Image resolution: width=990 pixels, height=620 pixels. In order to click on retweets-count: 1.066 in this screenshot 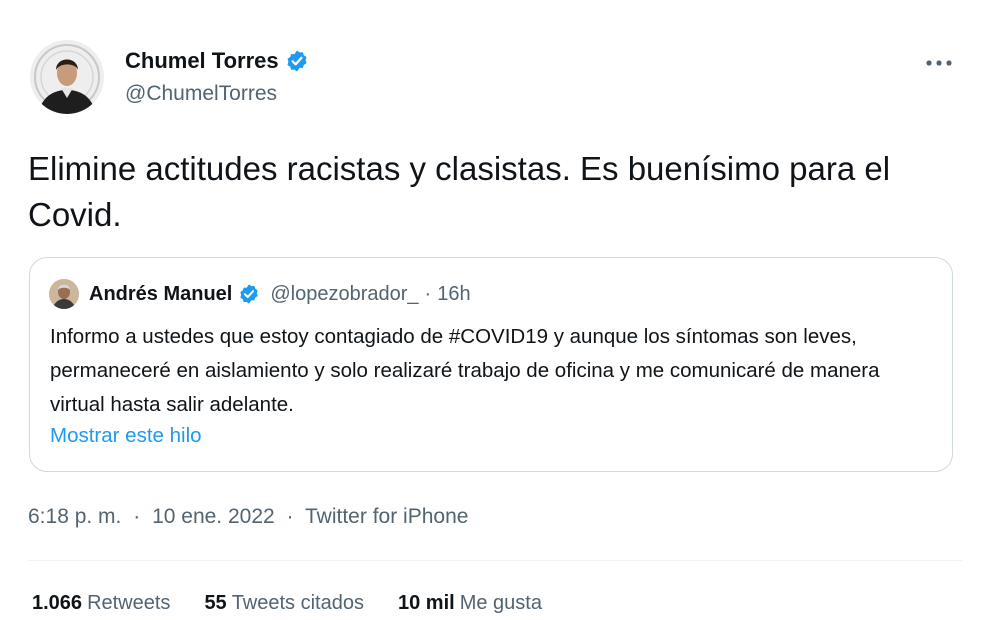, I will do `click(57, 603)`.